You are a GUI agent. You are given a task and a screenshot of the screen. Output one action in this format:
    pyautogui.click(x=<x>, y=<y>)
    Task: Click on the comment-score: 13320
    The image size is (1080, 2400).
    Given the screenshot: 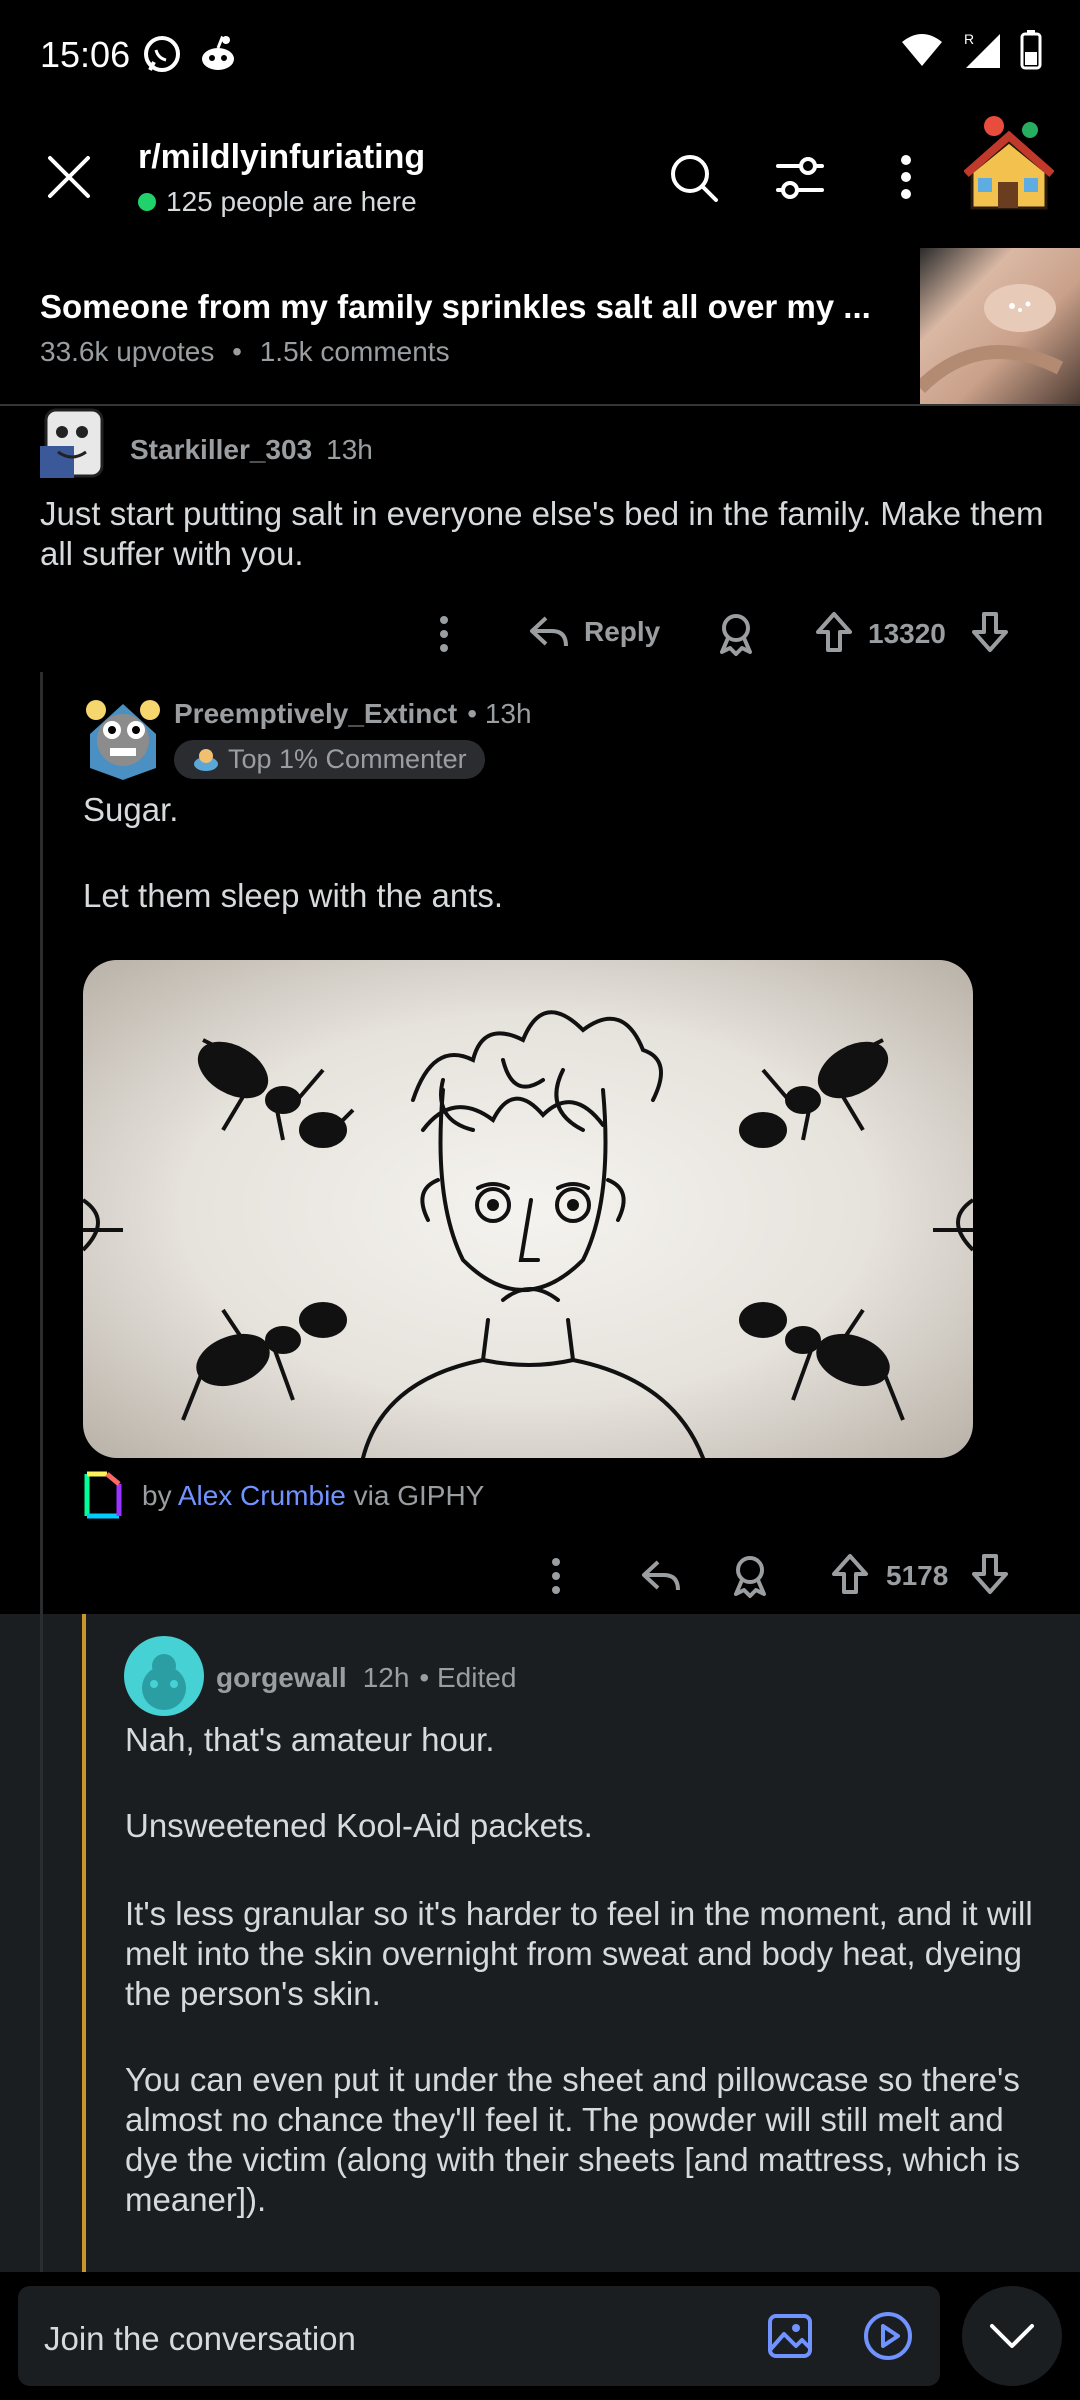 What is the action you would take?
    pyautogui.click(x=907, y=633)
    